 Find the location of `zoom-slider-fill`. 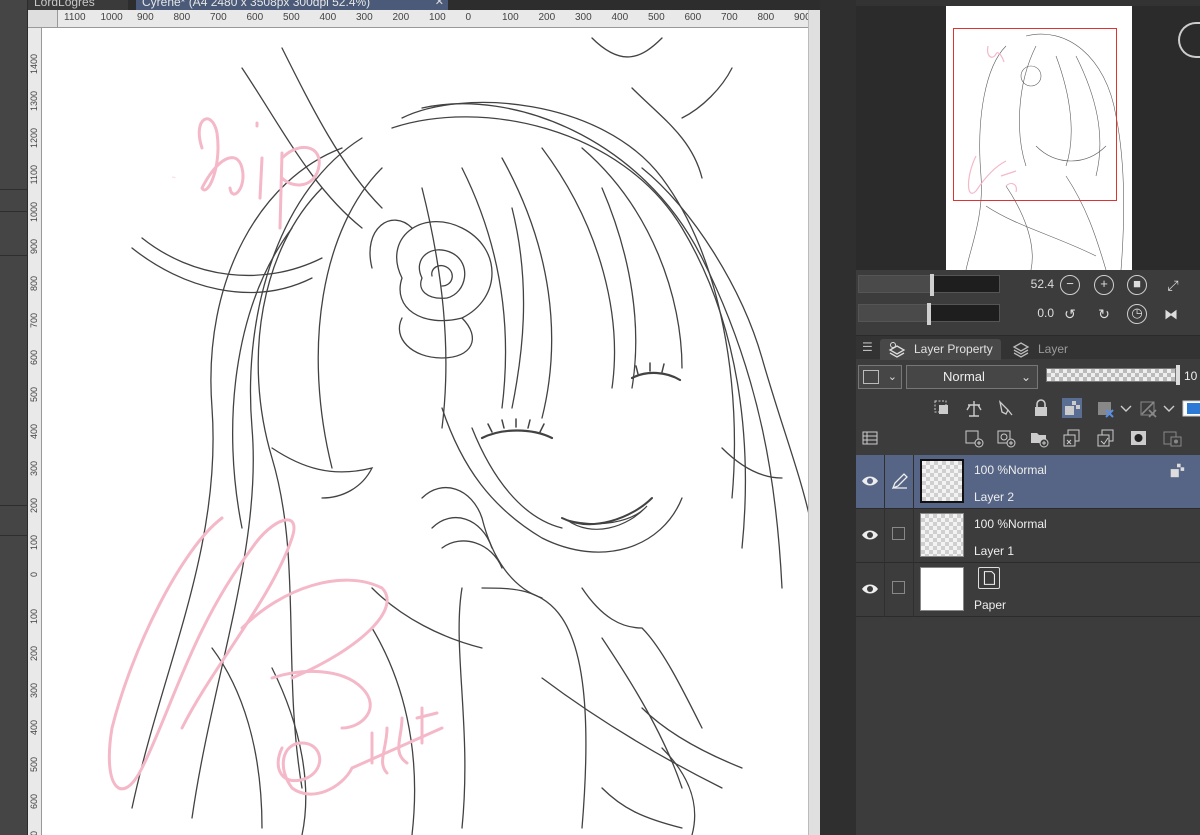

zoom-slider-fill is located at coordinates (895, 284).